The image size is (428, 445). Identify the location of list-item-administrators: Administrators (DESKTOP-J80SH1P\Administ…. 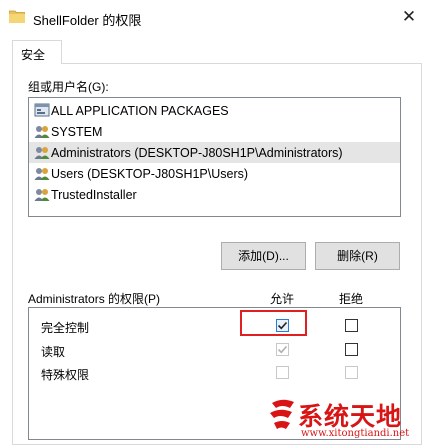
(214, 152).